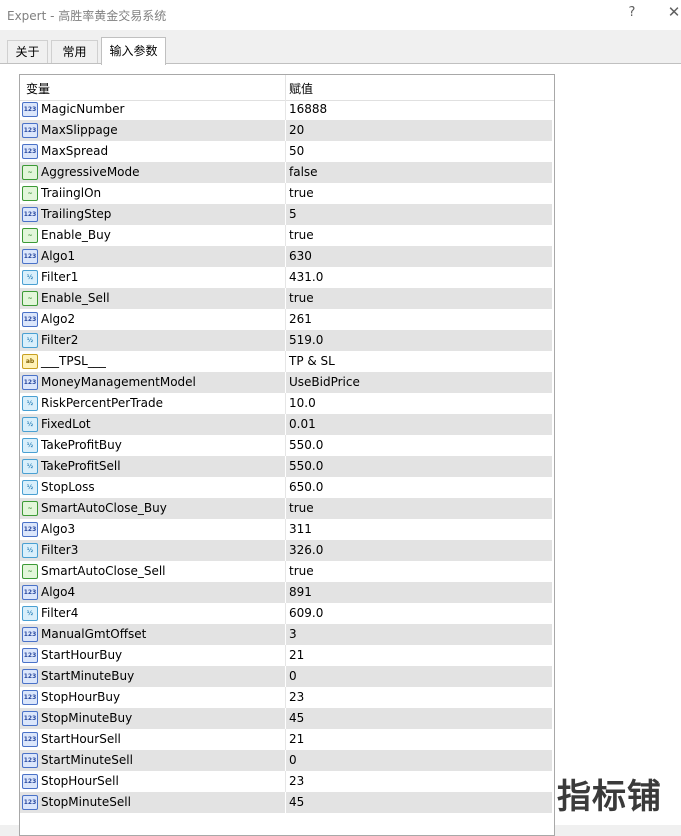 Image resolution: width=681 pixels, height=836 pixels. What do you see at coordinates (308, 109) in the screenshot?
I see `parameter-value: 16888` at bounding box center [308, 109].